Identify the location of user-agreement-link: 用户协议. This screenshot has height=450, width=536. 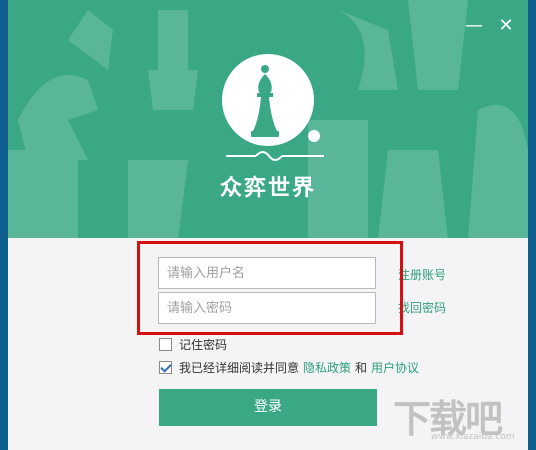
(395, 367).